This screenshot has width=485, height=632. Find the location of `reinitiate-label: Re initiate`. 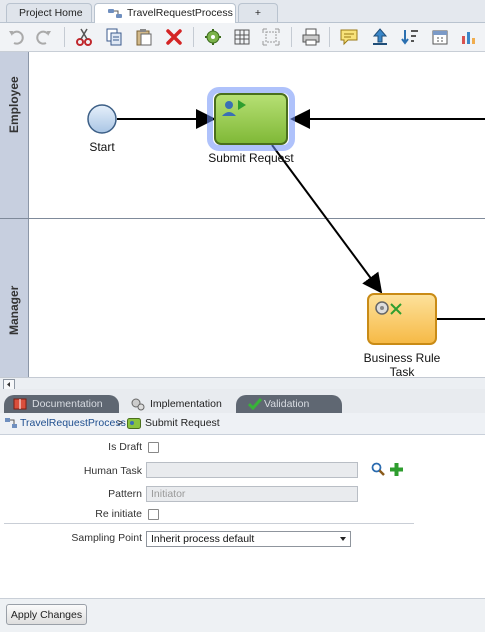

reinitiate-label: Re initiate is located at coordinates (118, 514).